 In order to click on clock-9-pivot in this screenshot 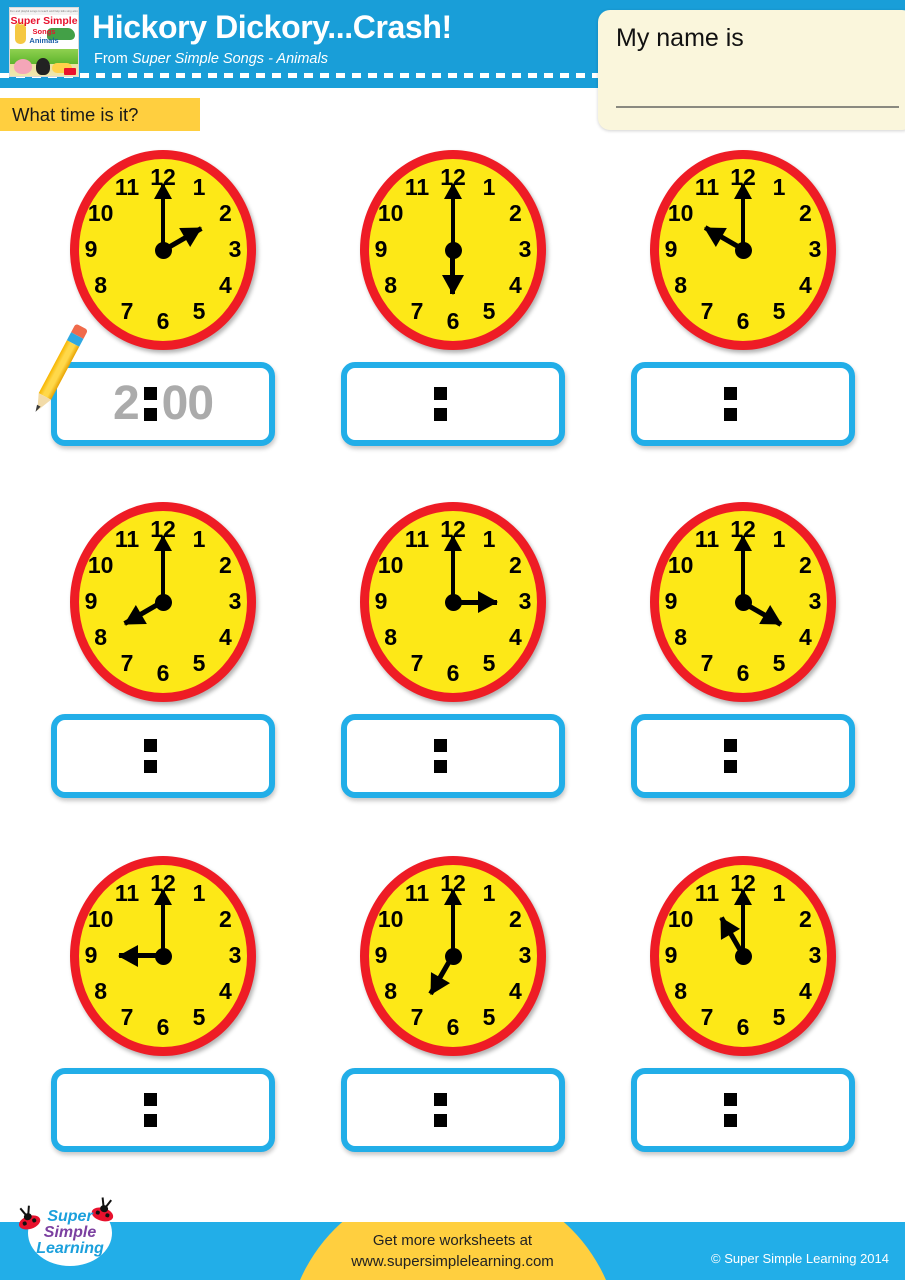, I will do `click(743, 956)`.